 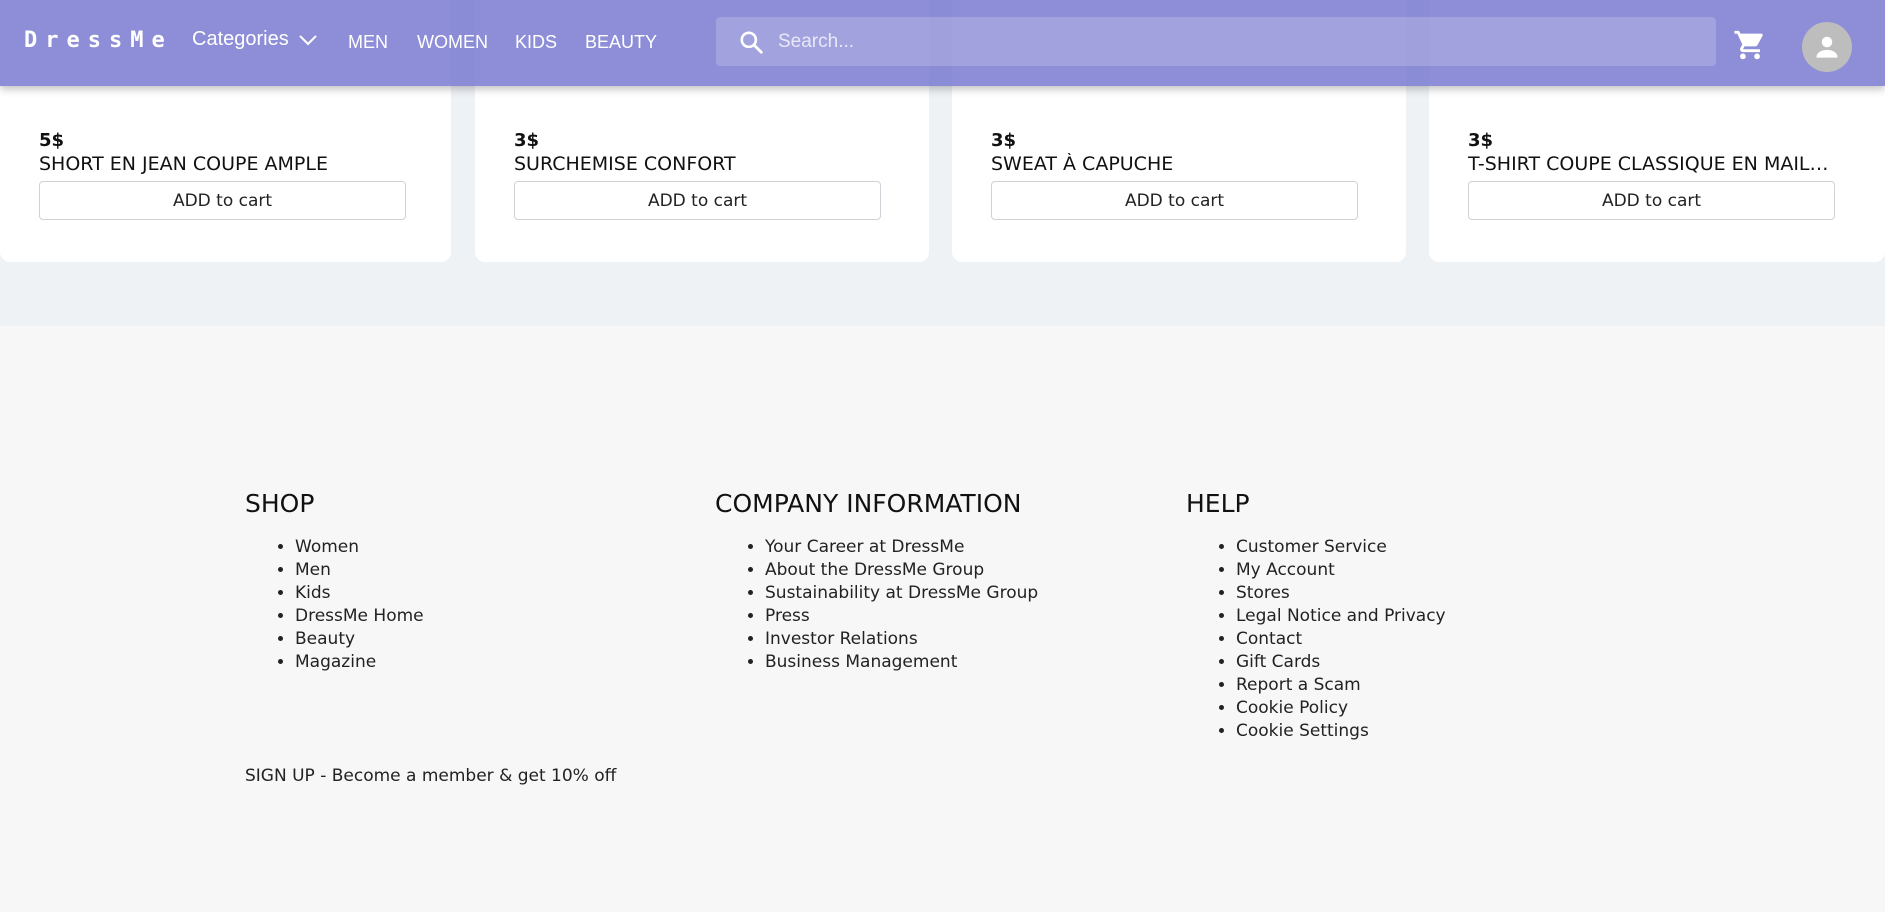 I want to click on nav-women: WOMEN, so click(x=452, y=42).